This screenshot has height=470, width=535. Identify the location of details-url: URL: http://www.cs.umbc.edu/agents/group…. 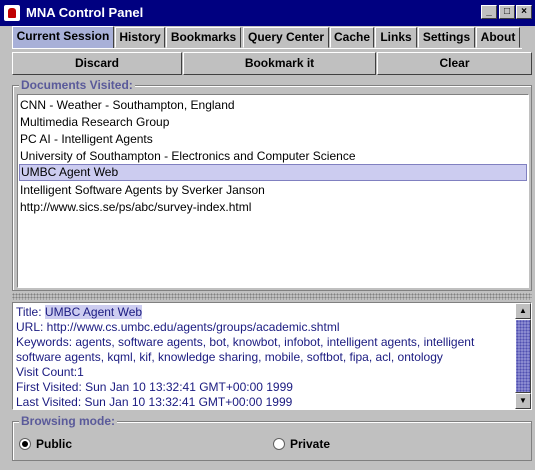
(178, 327).